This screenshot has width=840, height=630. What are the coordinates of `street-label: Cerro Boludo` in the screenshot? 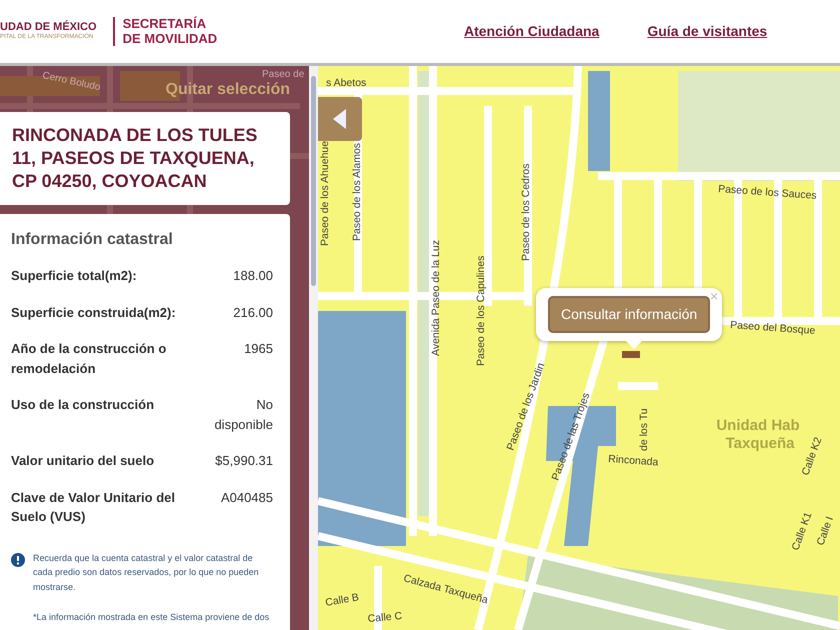 It's located at (71, 82).